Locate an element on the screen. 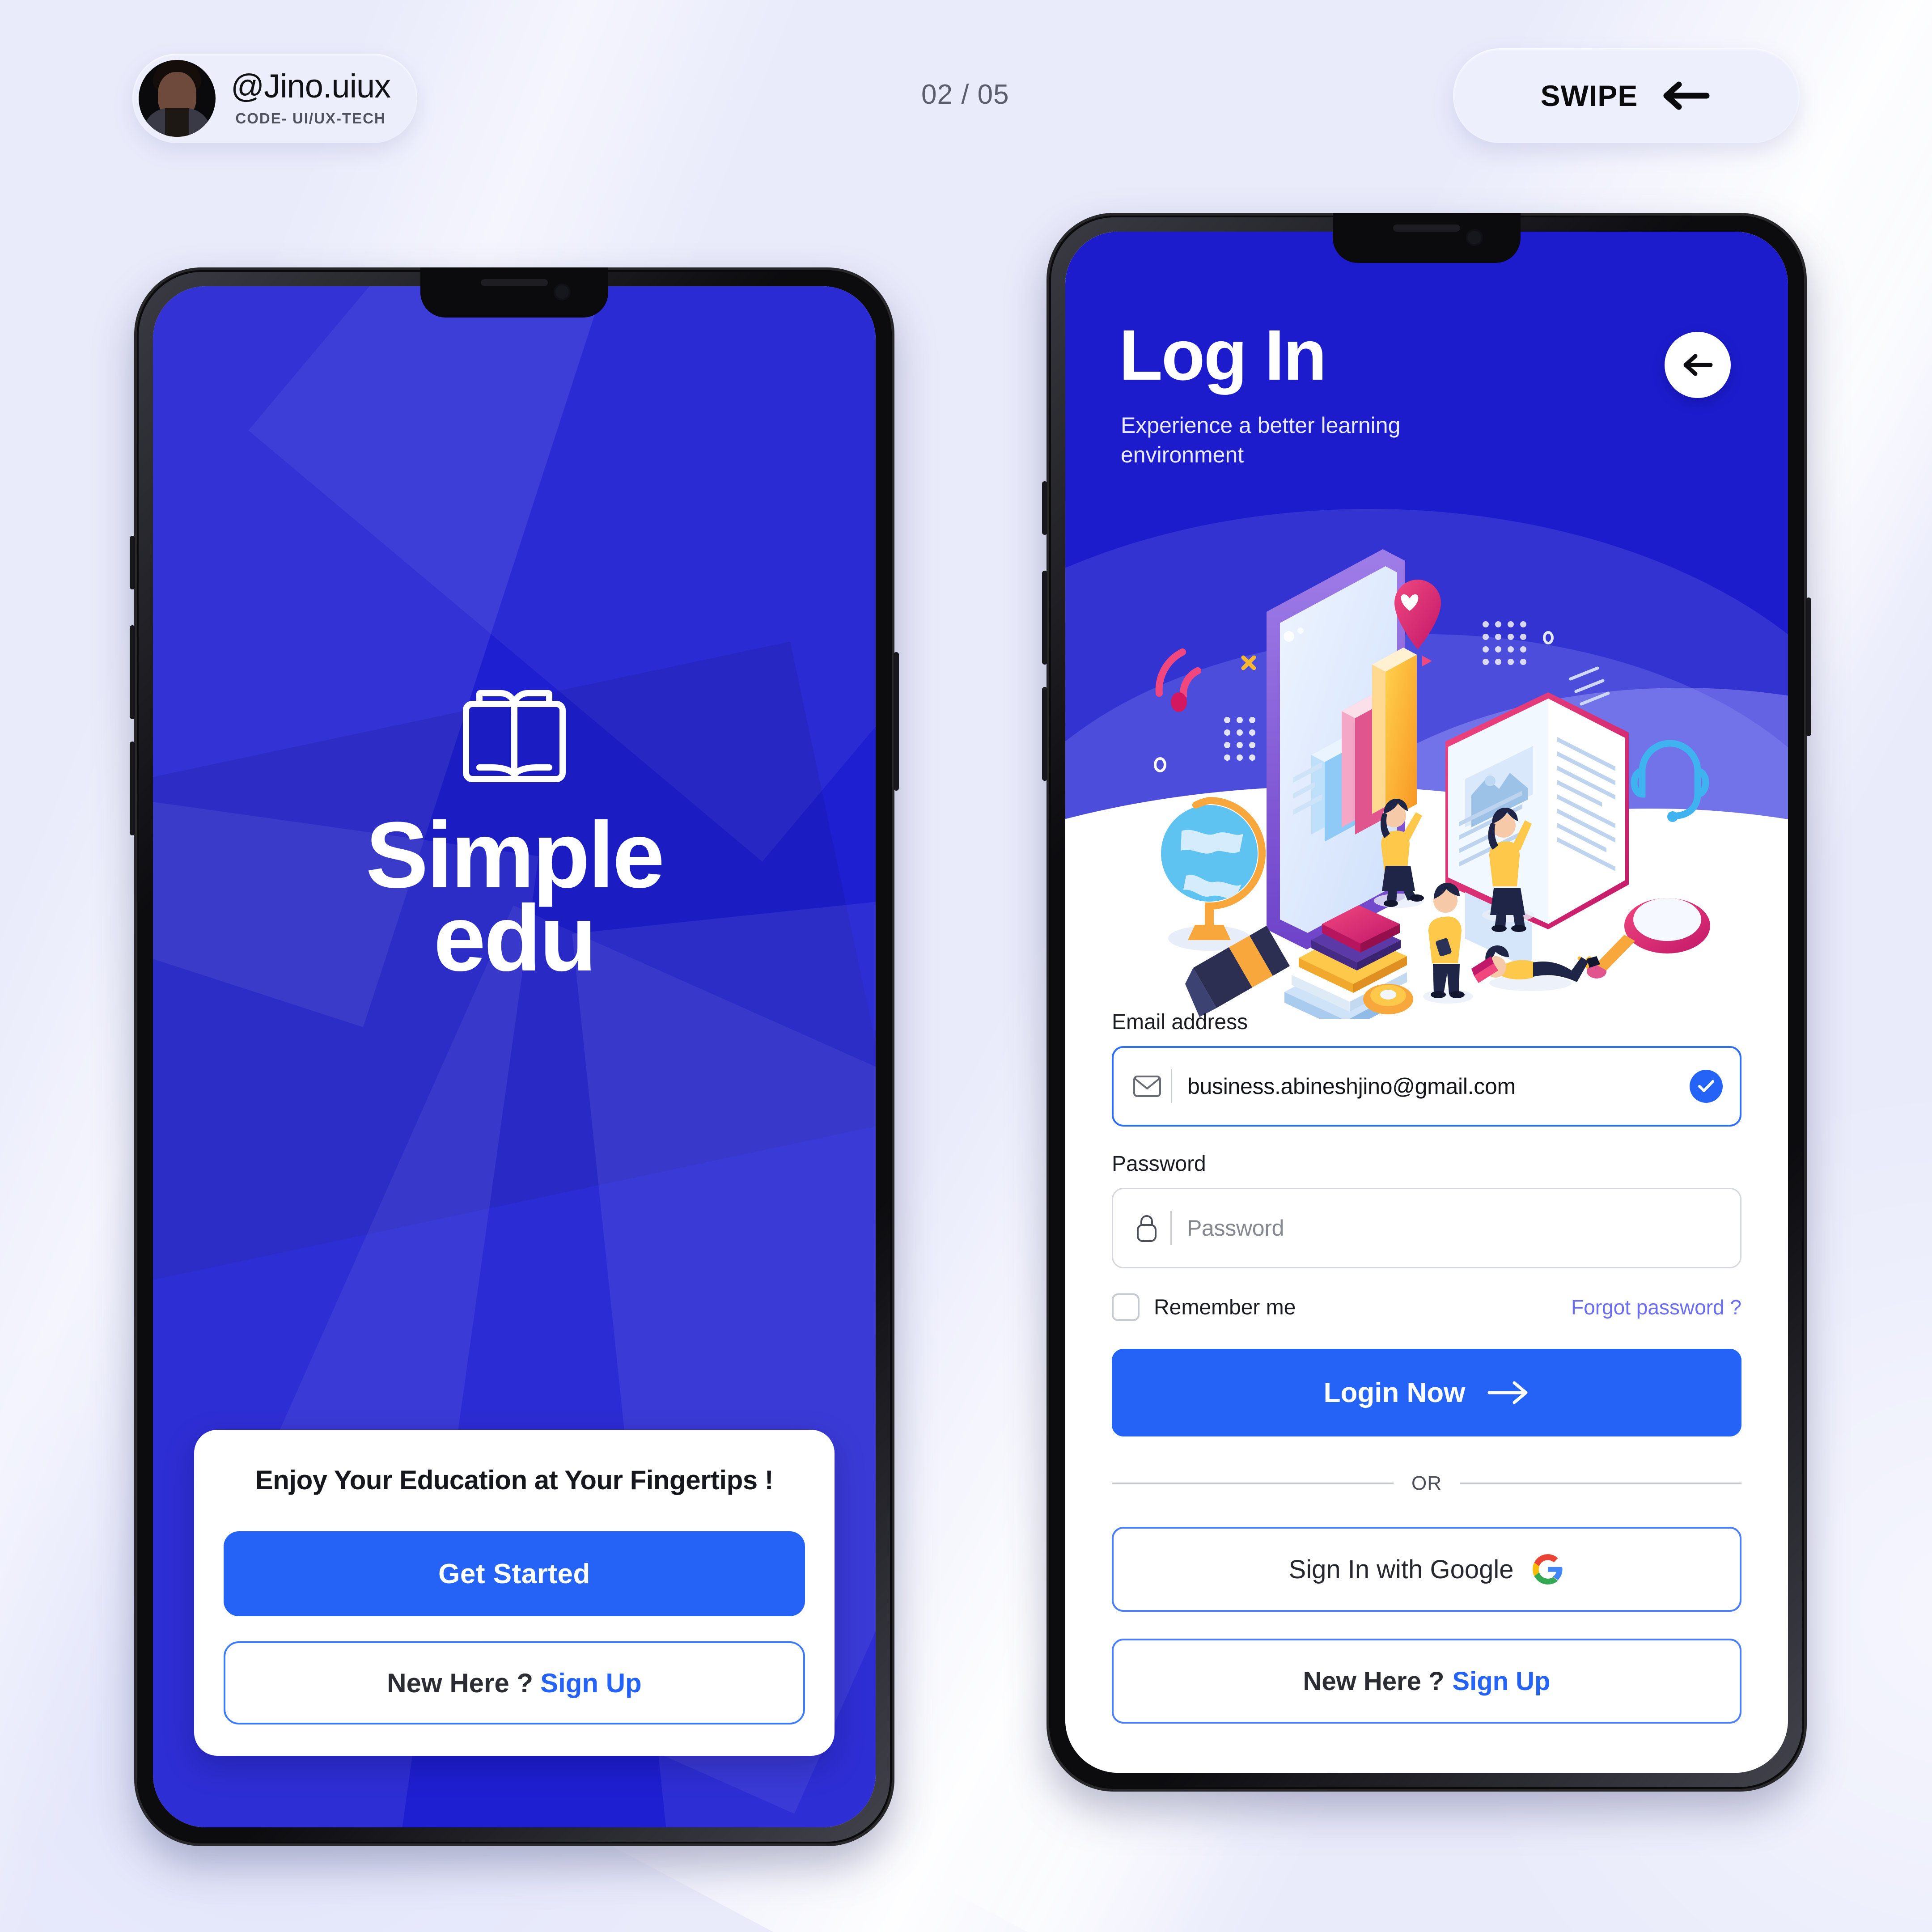 This screenshot has width=1932, height=1932. forgot-password-link: Forgot password ? is located at coordinates (1656, 1307).